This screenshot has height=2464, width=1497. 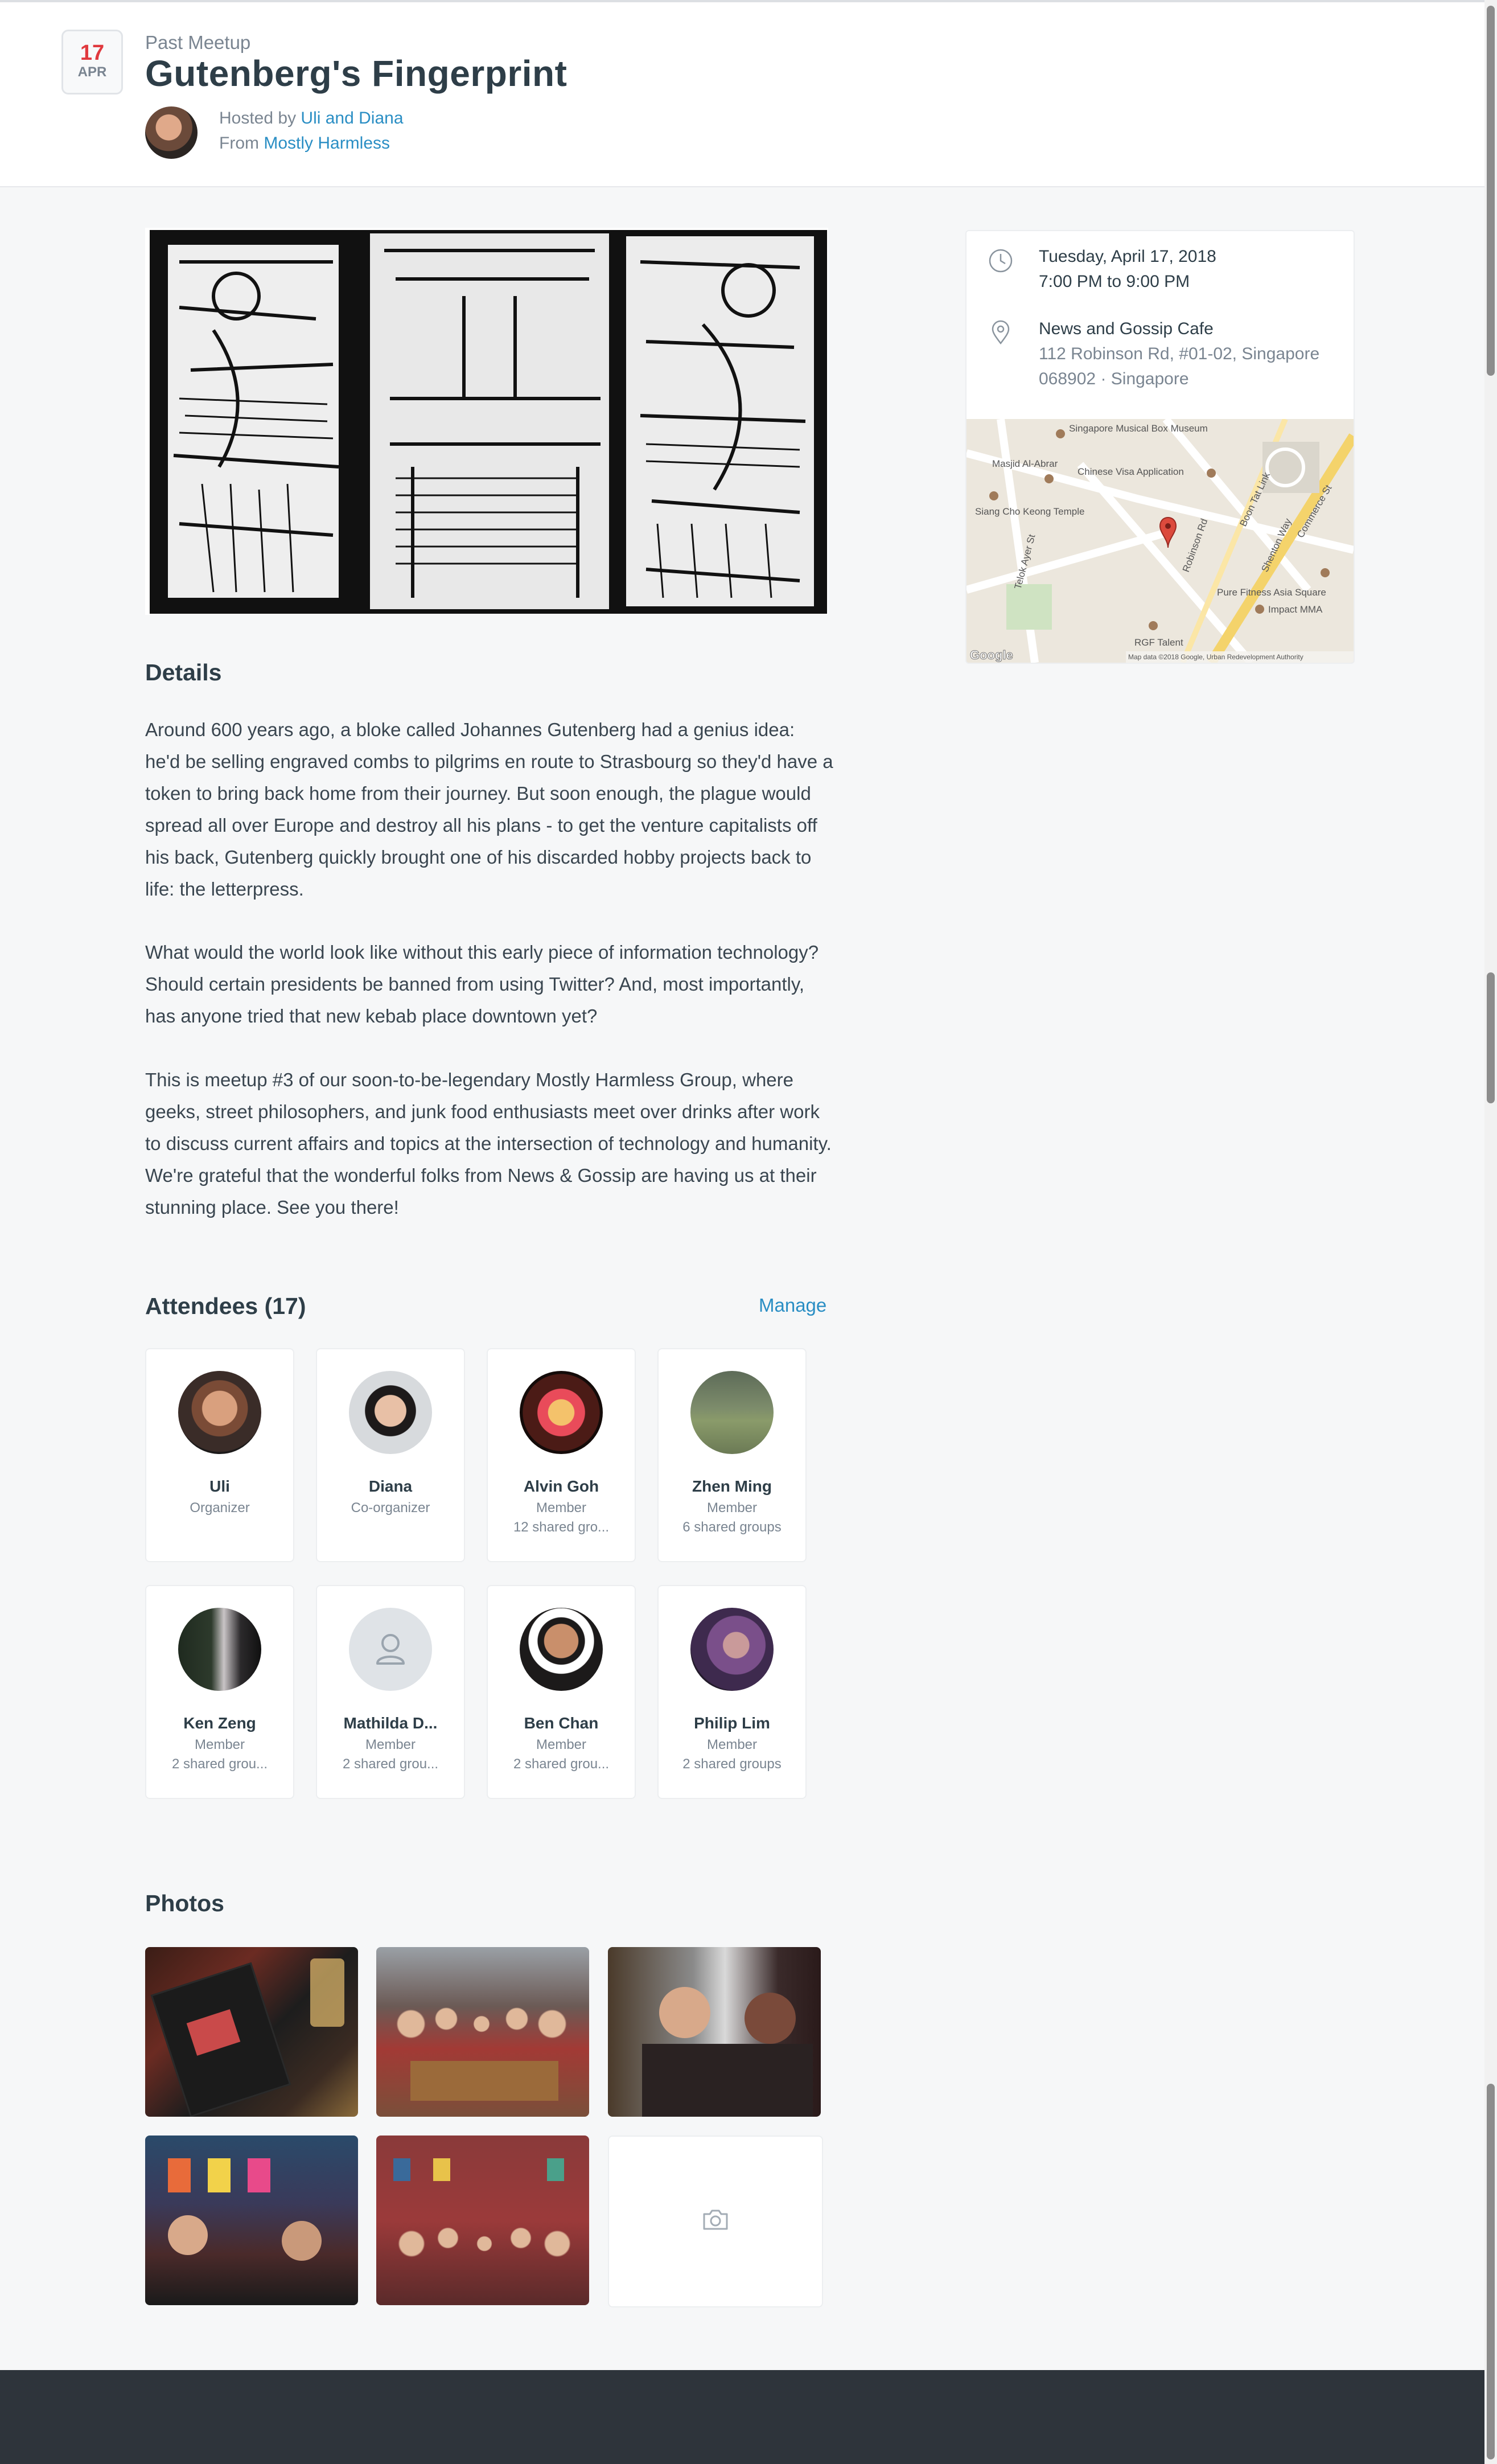 I want to click on venue-name: News and Gossip Cafe, so click(x=1126, y=329).